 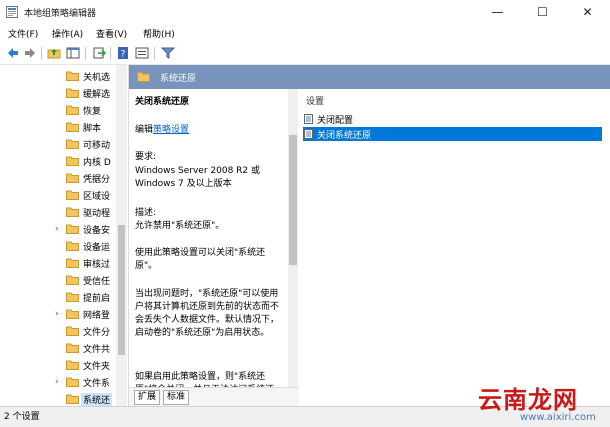 I want to click on tab-standard: 标准, so click(x=176, y=397).